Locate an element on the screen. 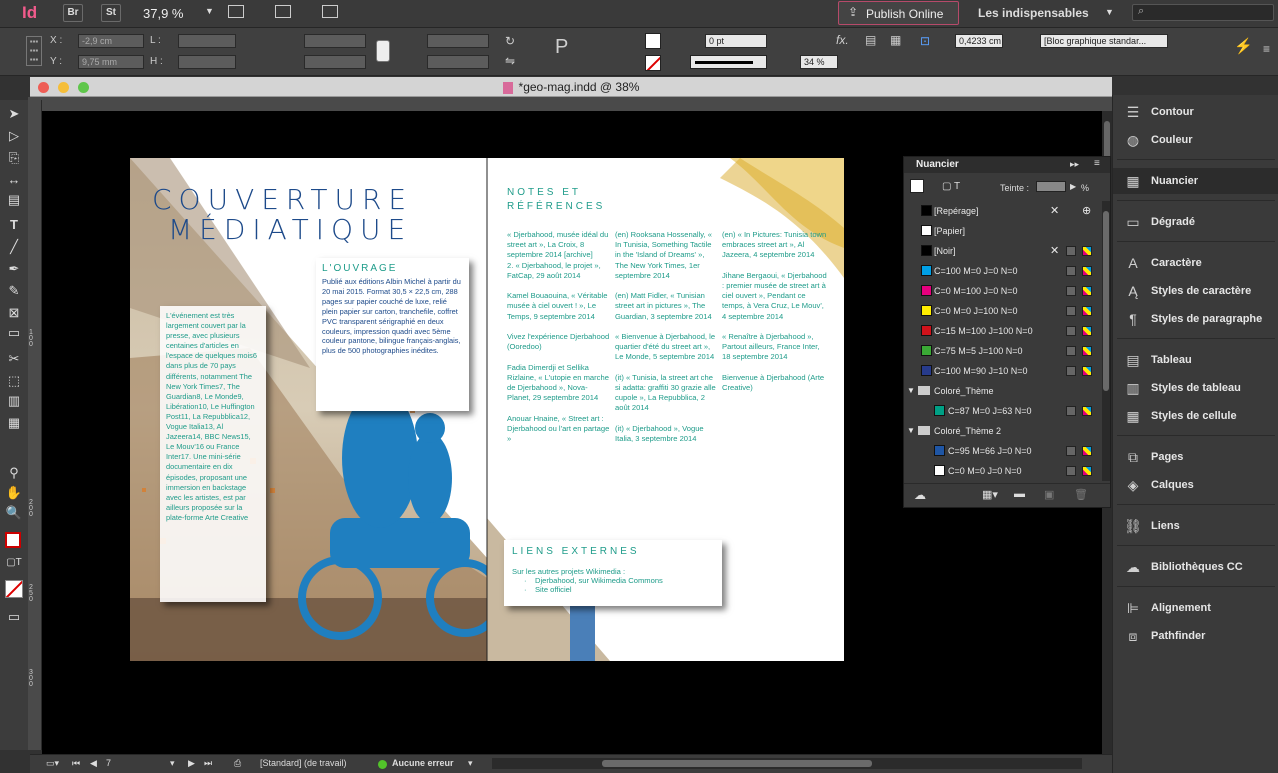 The height and width of the screenshot is (773, 1278). gap-tool-icon: ↔ is located at coordinates (14, 180).